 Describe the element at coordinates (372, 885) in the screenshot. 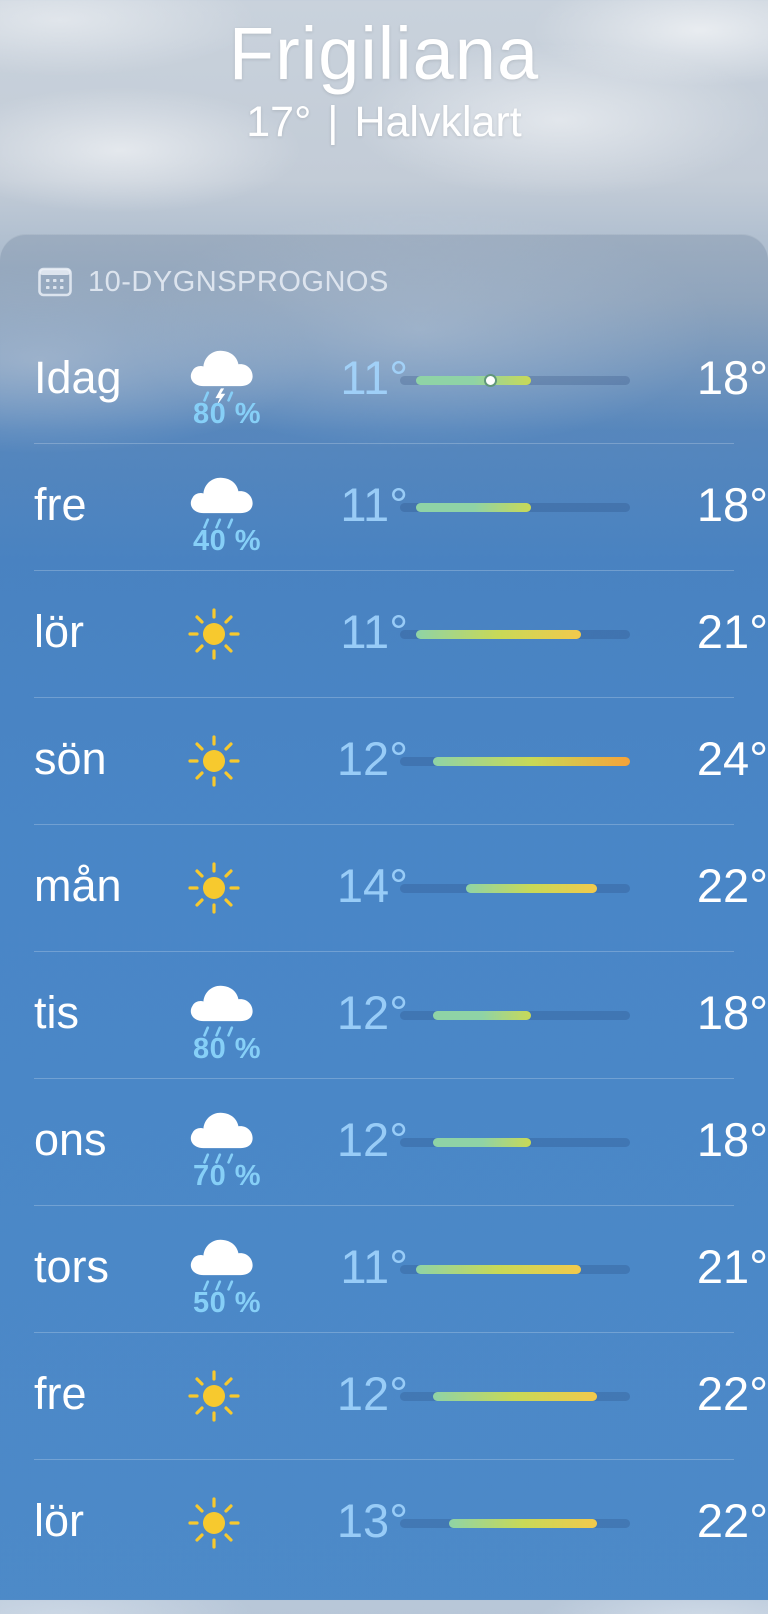

I see `low-temperature: 14°` at that location.